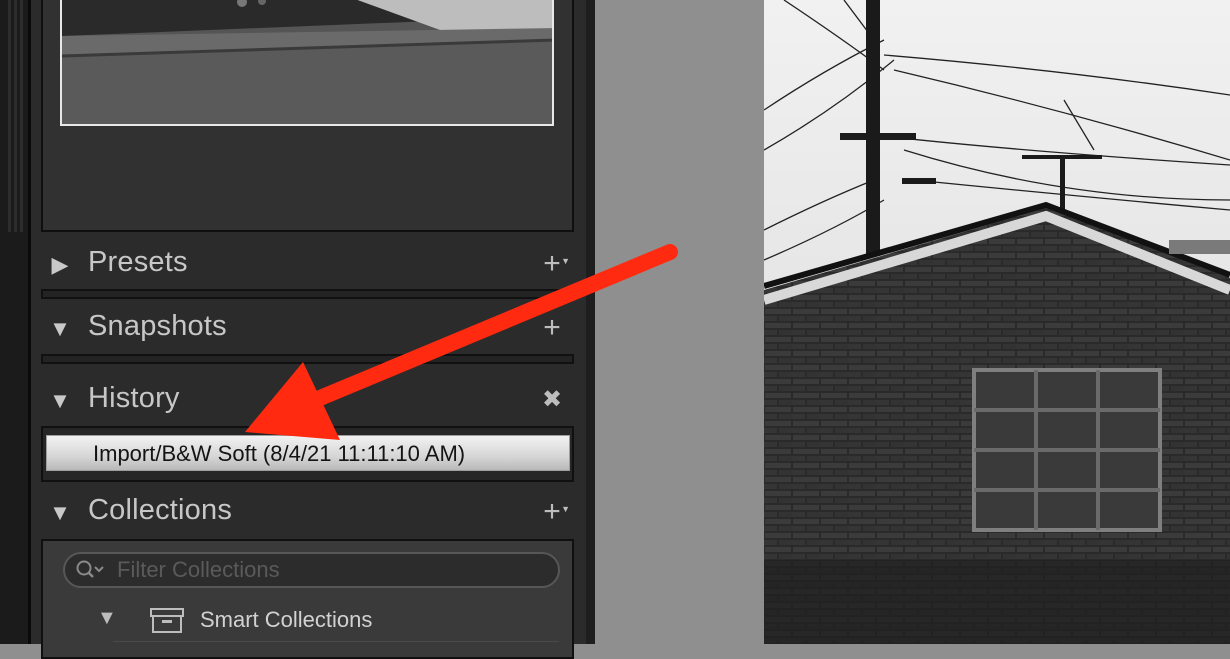 The image size is (1230, 659). What do you see at coordinates (307, 402) in the screenshot?
I see `history-header: ▼ History ✖` at bounding box center [307, 402].